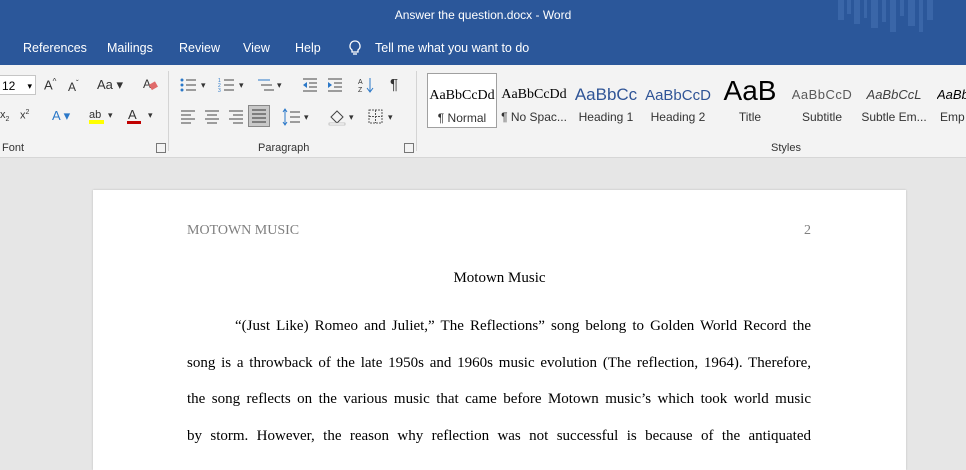  I want to click on lightbulb-icon, so click(355, 48).